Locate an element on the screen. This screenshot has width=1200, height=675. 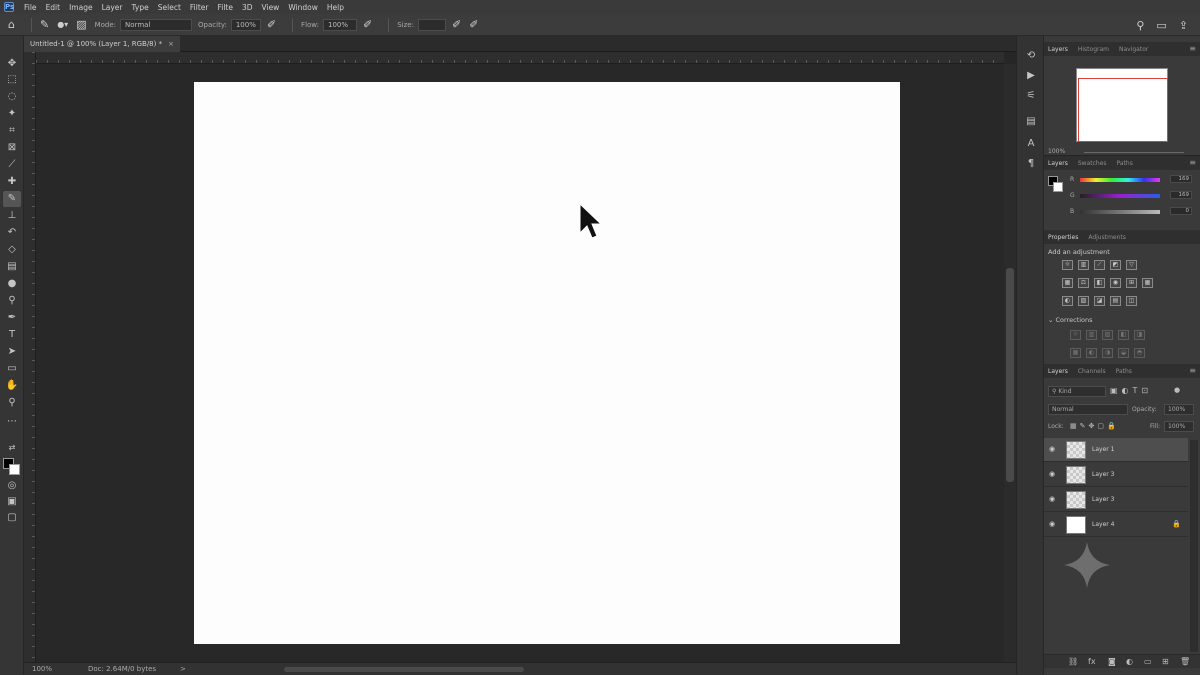
layer-opacity-input: 100% is located at coordinates (1179, 409).